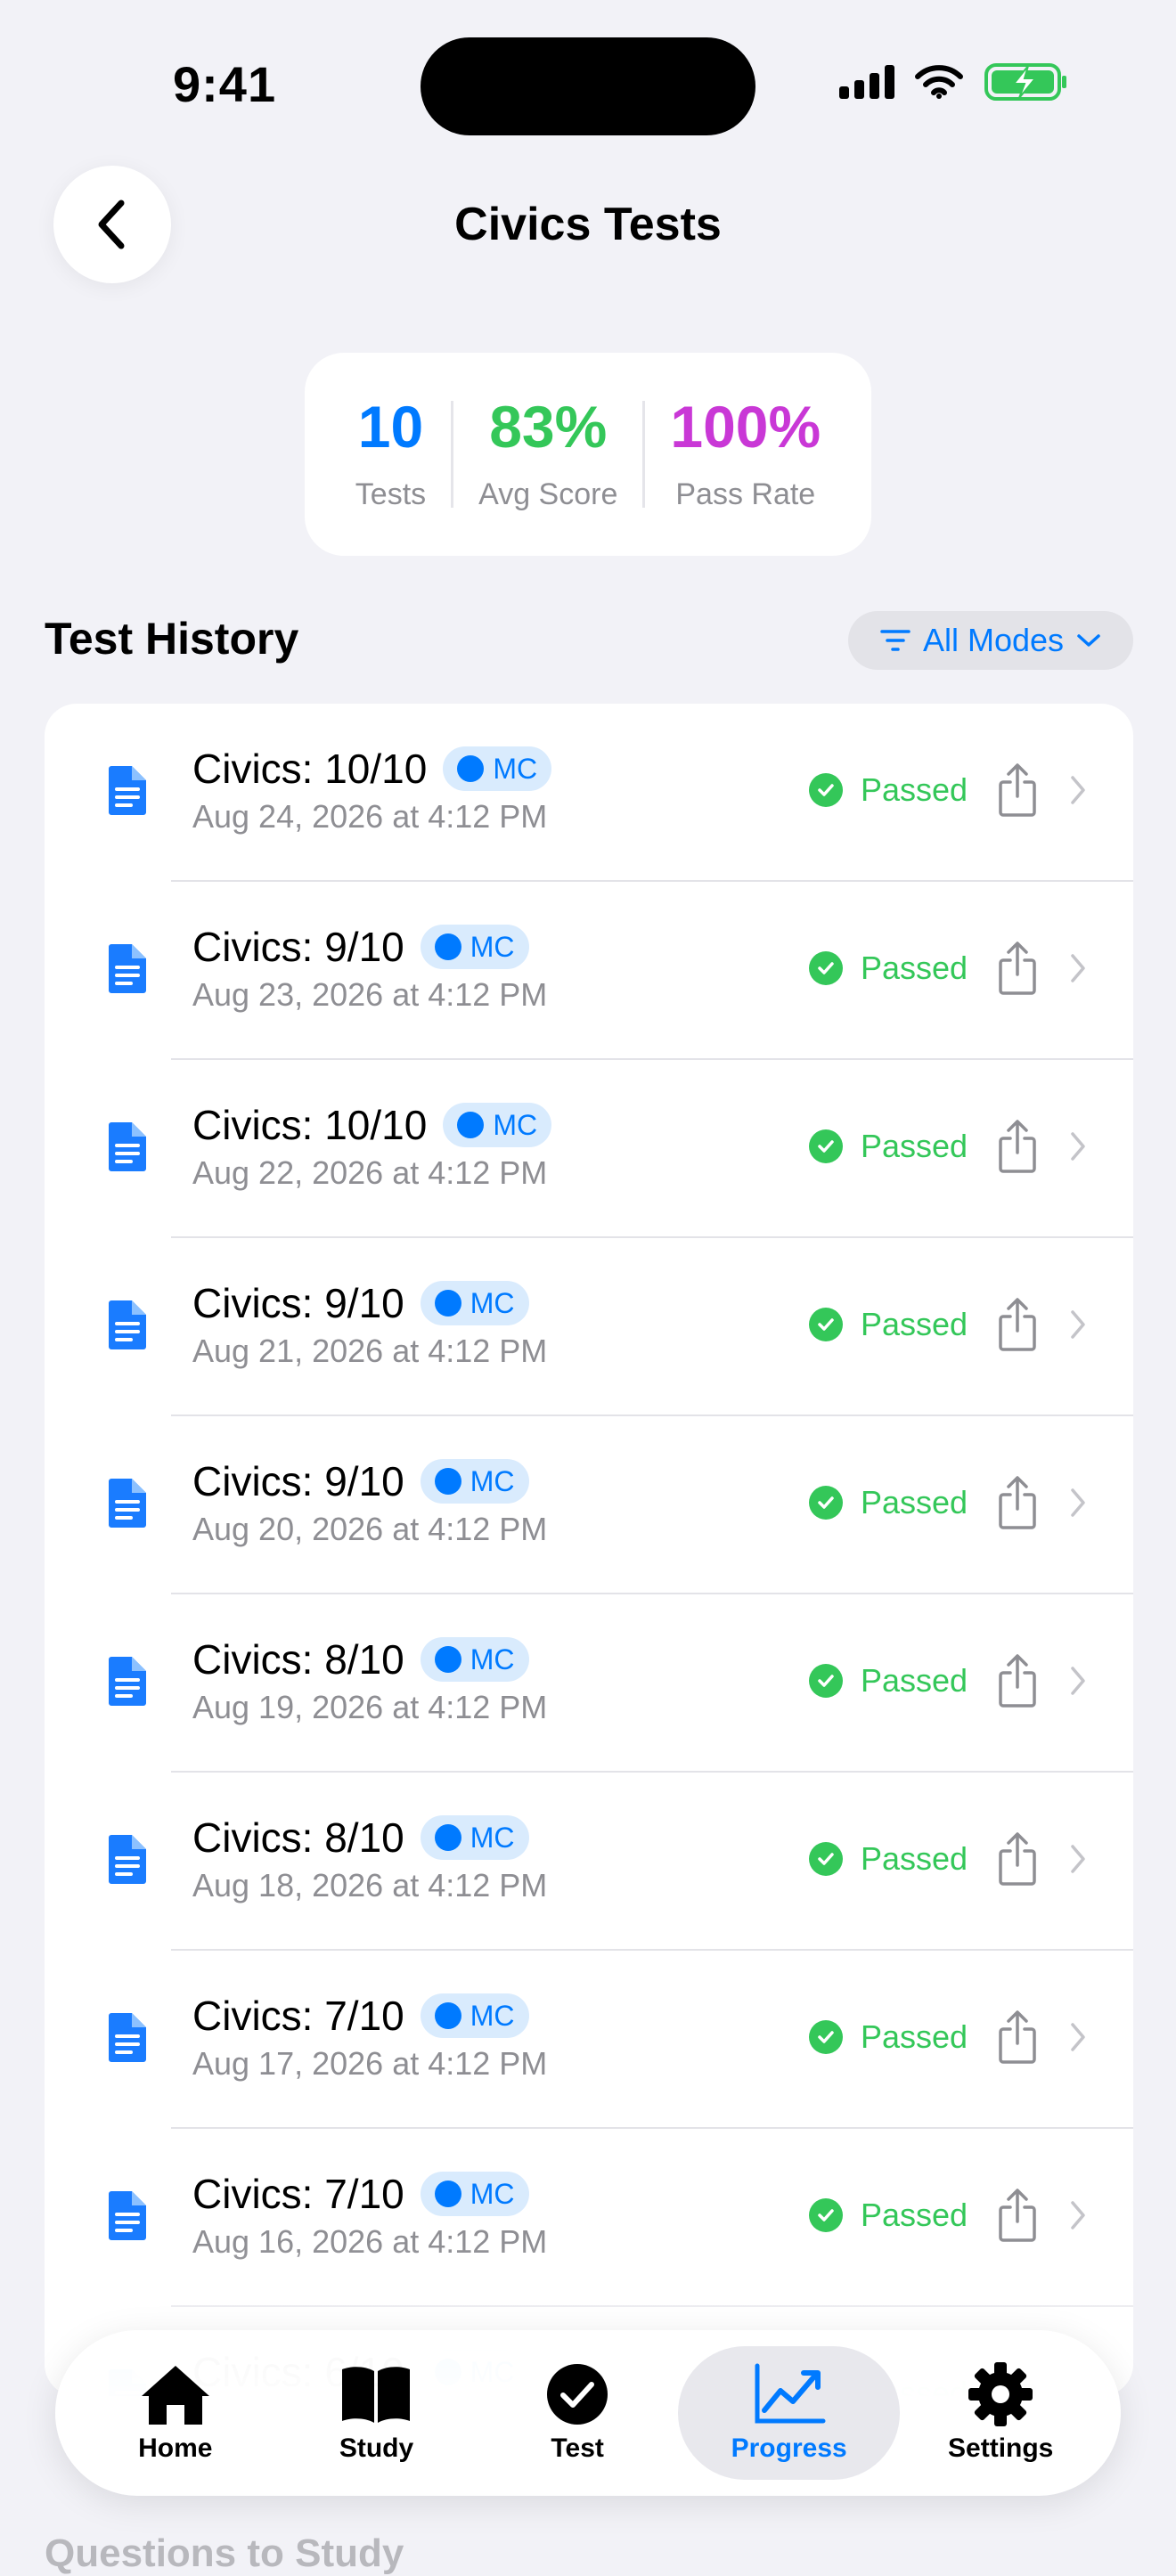 This screenshot has height=2576, width=1176. I want to click on stats-summary-card: 10 Tests 83% Avg Score 100% Pass Rate, so click(588, 455).